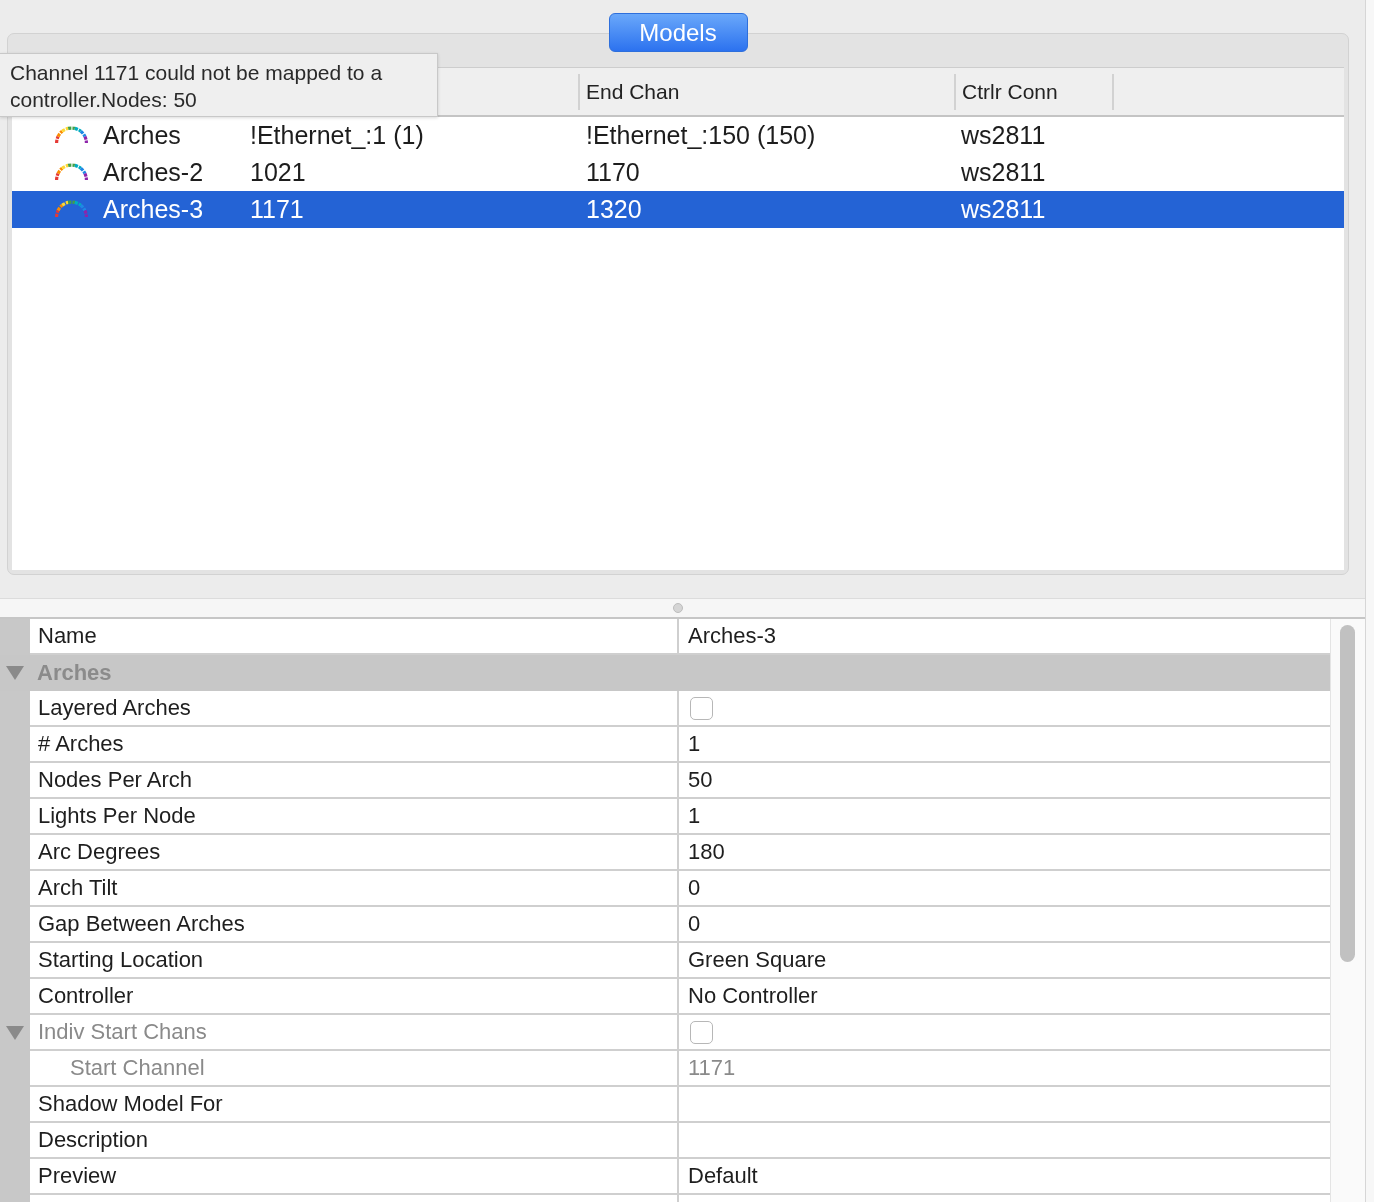  What do you see at coordinates (678, 172) in the screenshot?
I see `table-row: Arches-2 1021 1170 ws2811` at bounding box center [678, 172].